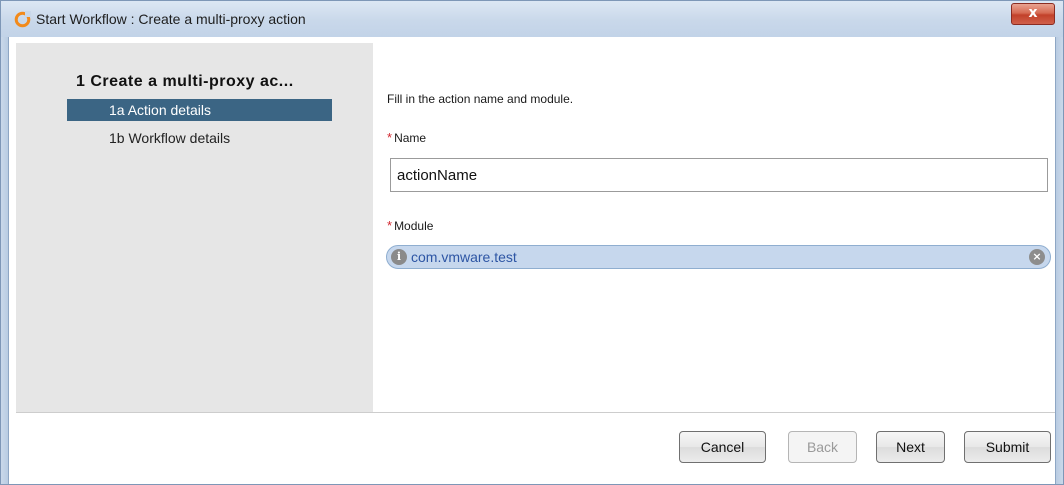  Describe the element at coordinates (1007, 447) in the screenshot. I see `submit-button: Submit` at that location.